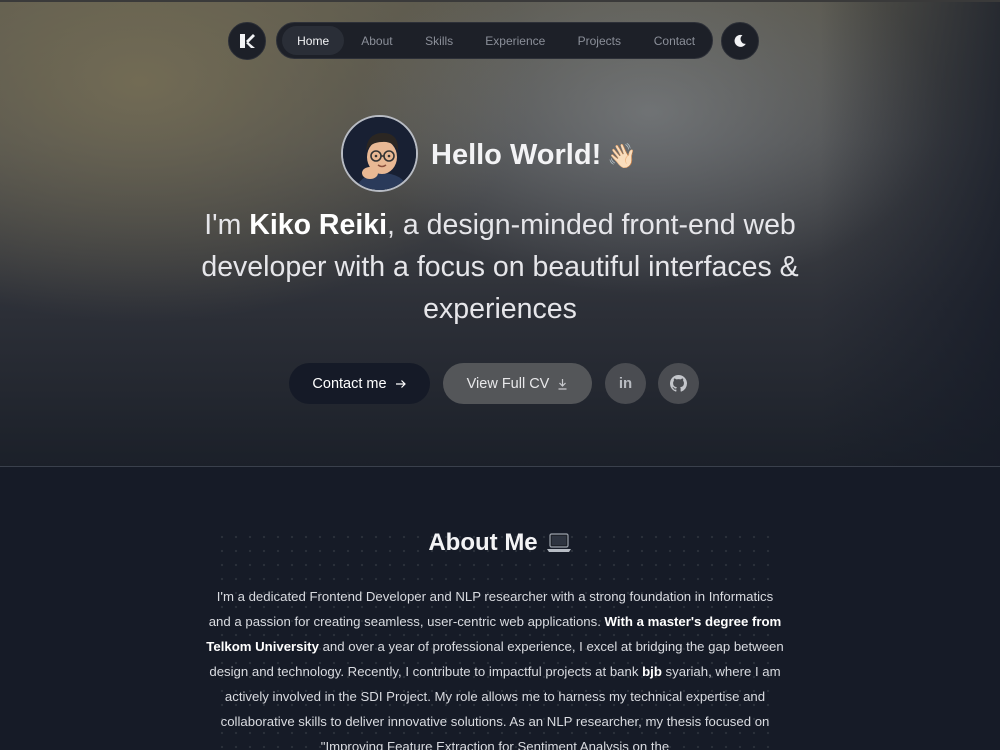 The width and height of the screenshot is (1000, 750). Describe the element at coordinates (500, 466) in the screenshot. I see `section-divider` at that location.